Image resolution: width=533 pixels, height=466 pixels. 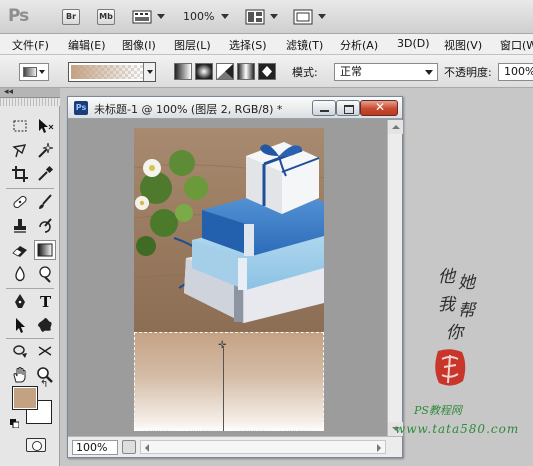 I want to click on menu-view: 视图(V), so click(x=463, y=45).